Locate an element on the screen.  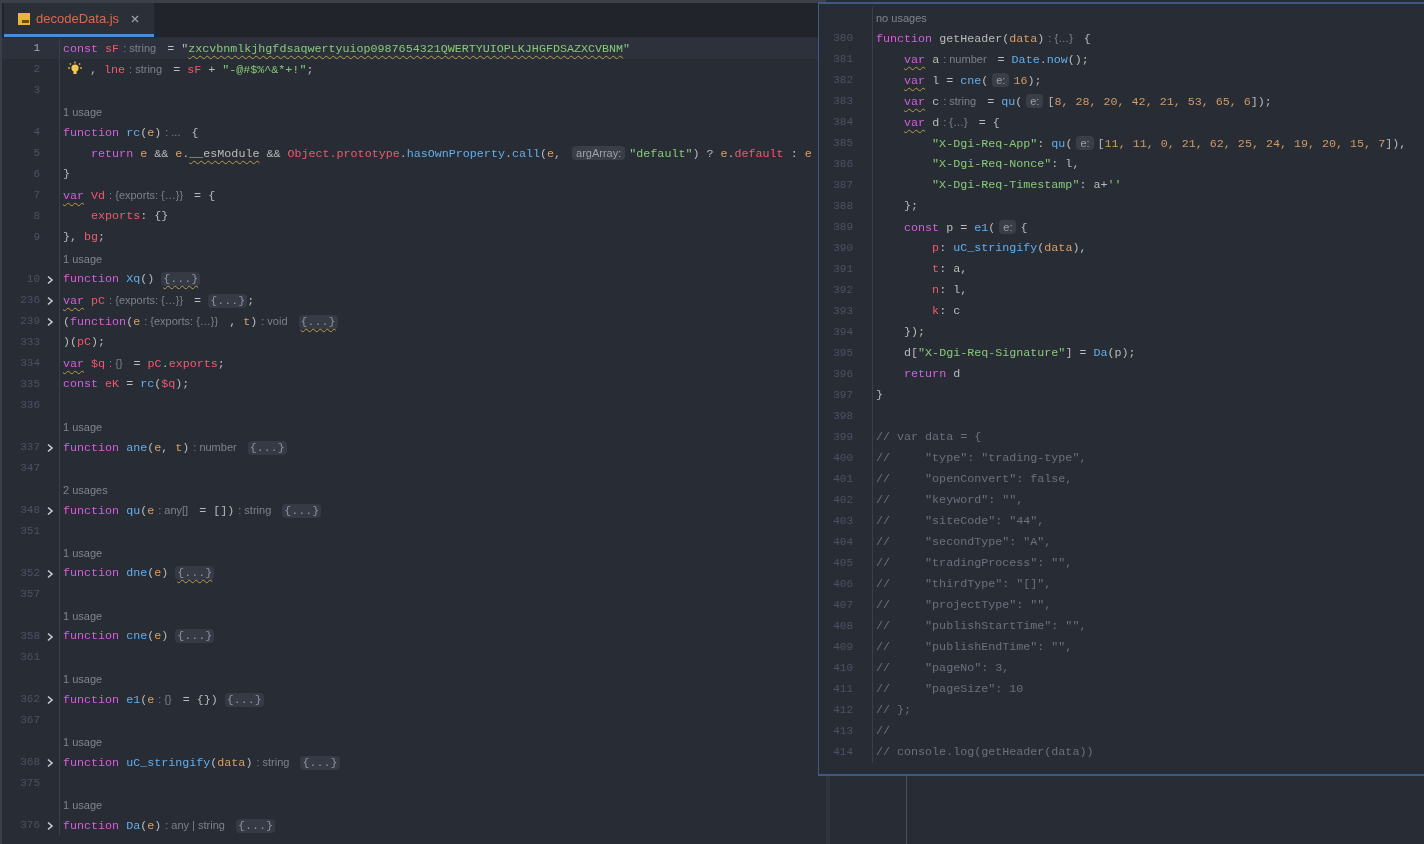
code-line: // "publishEndTime": "", is located at coordinates (974, 647).